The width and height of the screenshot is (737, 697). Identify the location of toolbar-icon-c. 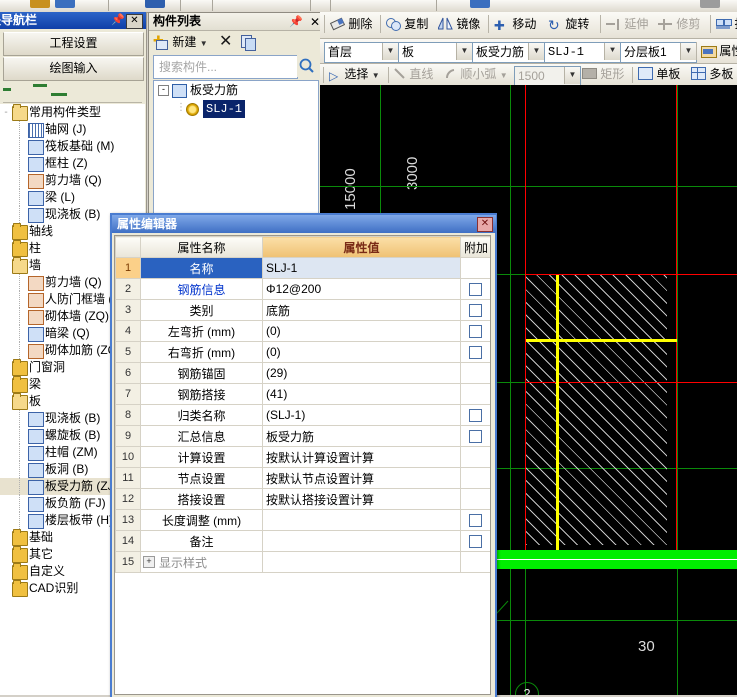
(155, 4).